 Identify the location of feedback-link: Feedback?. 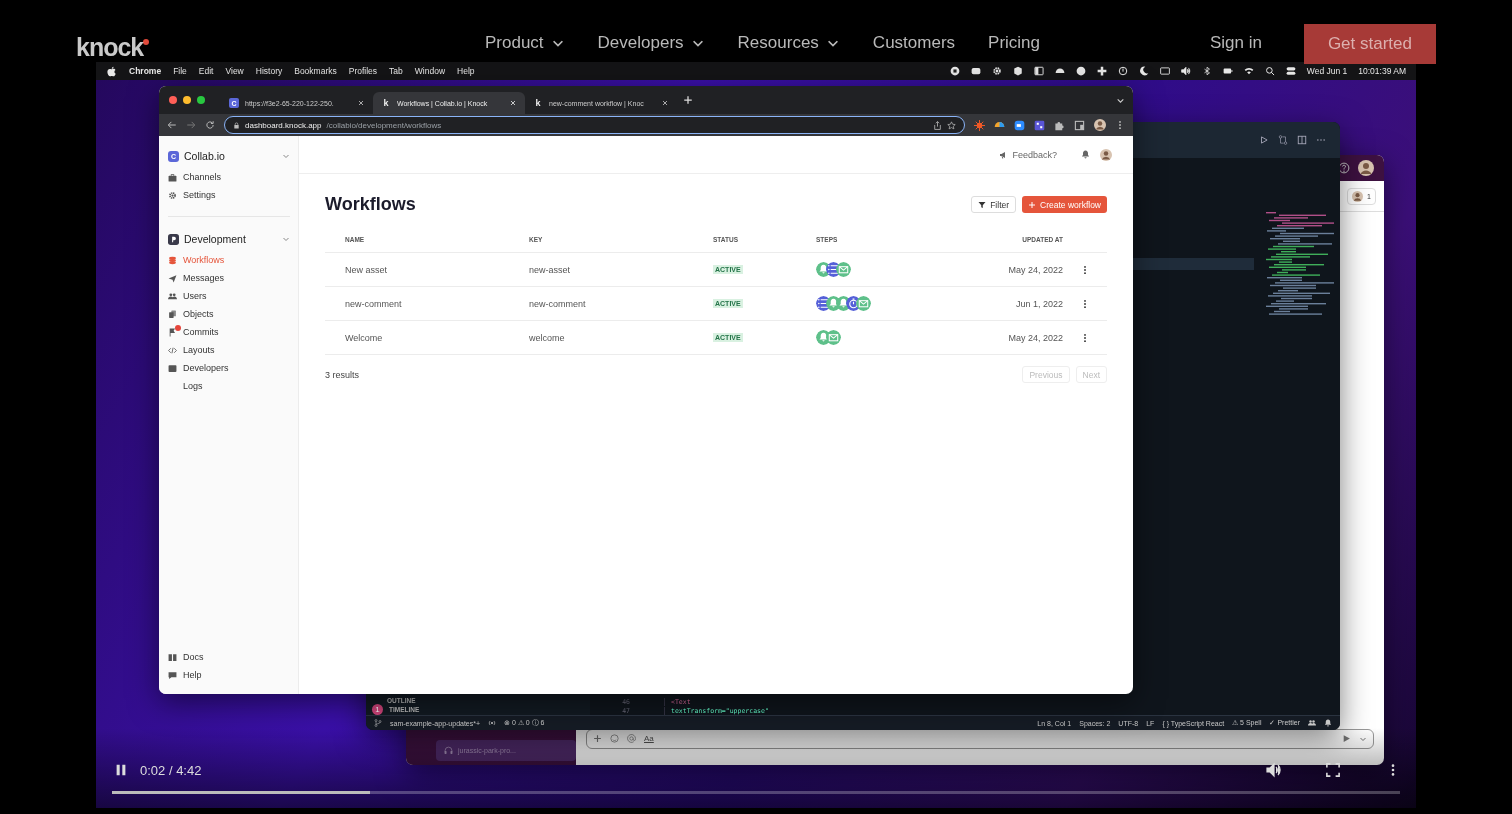
(1028, 154).